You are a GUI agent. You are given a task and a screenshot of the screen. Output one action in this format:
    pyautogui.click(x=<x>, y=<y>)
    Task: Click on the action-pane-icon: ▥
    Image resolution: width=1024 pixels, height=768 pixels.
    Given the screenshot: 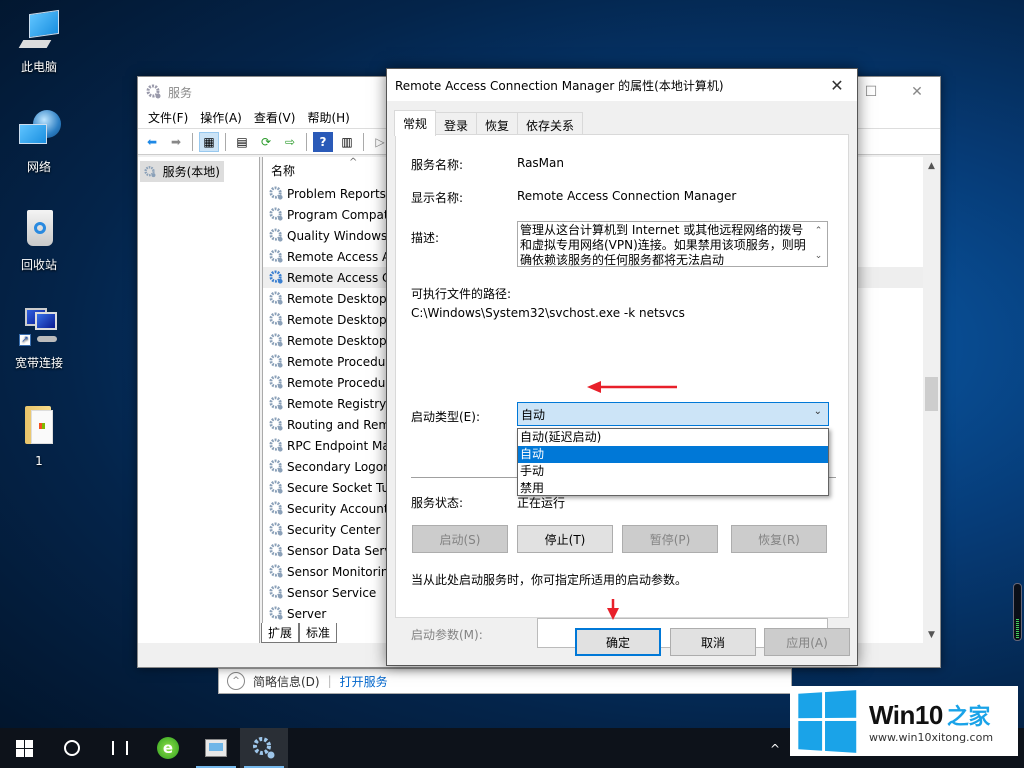 What is the action you would take?
    pyautogui.click(x=347, y=142)
    